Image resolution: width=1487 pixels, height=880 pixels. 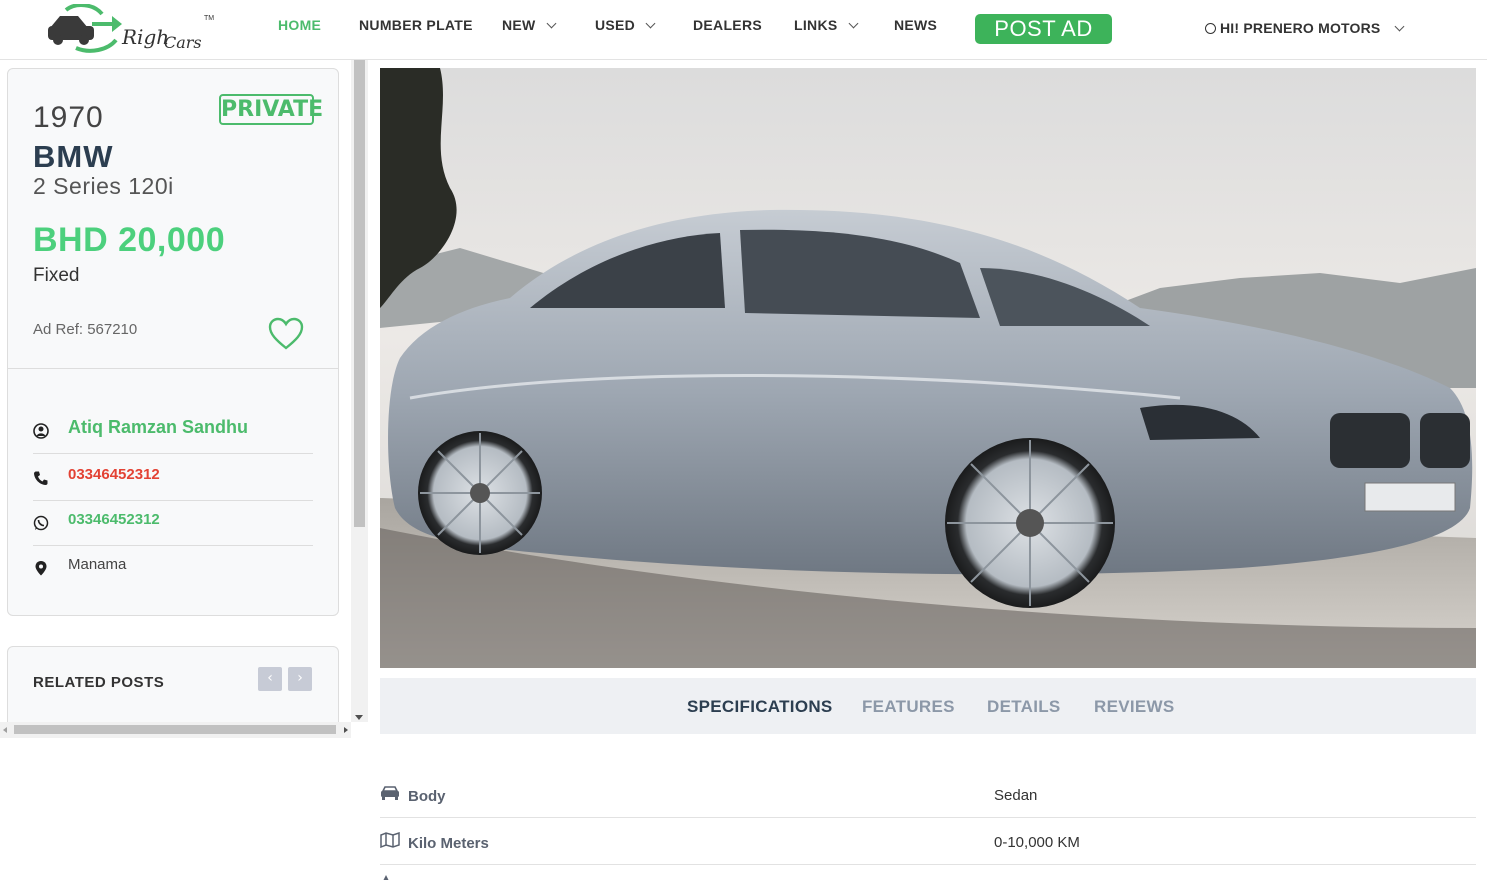 I want to click on user-circle-icon, so click(x=41, y=431).